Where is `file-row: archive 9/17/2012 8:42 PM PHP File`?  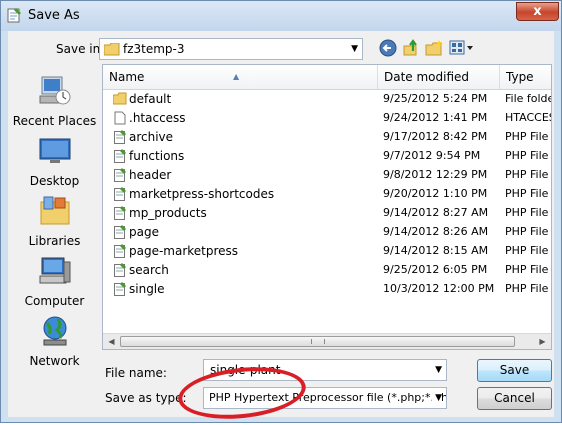 file-row: archive 9/17/2012 8:42 PM PHP File is located at coordinates (327, 137).